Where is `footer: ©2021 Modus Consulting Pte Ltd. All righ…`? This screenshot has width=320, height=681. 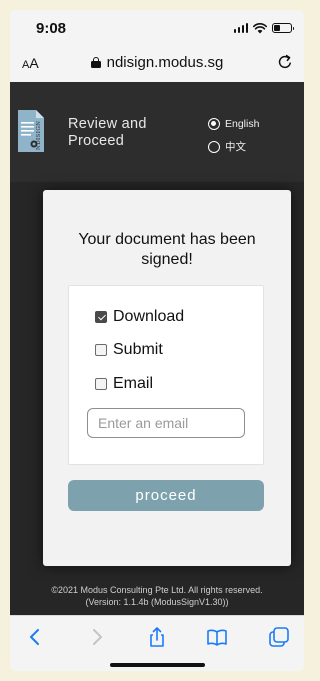 footer: ©2021 Modus Consulting Pte Ltd. All righ… is located at coordinates (157, 596).